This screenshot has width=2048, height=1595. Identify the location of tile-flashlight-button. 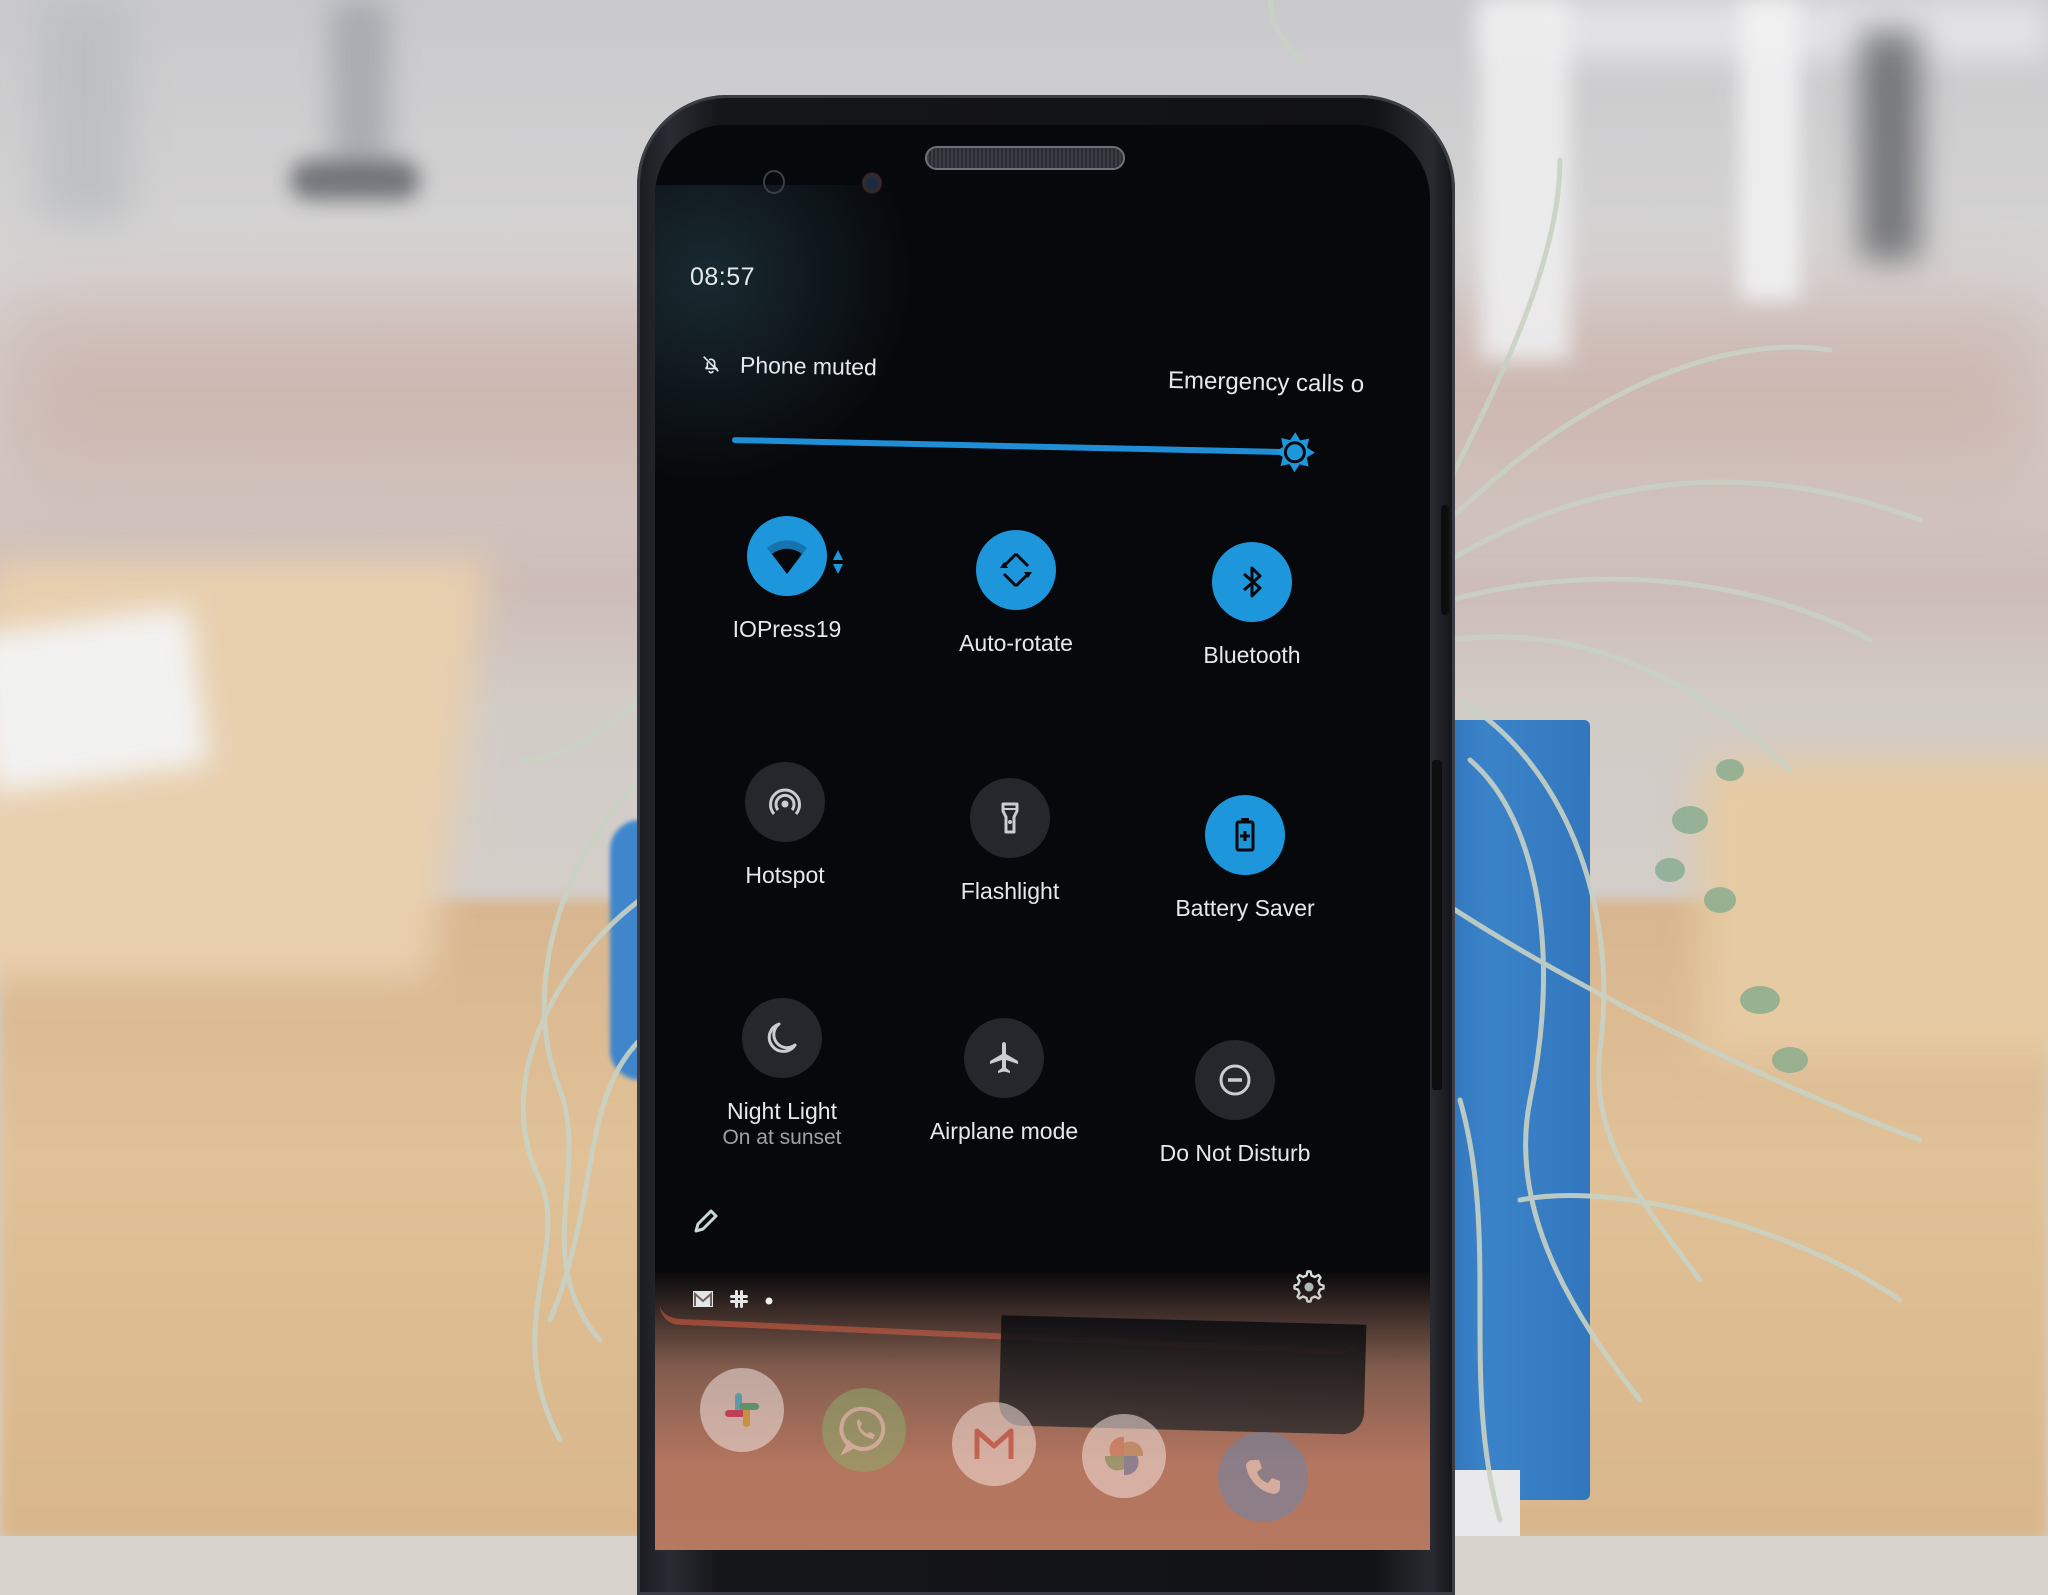
(1010, 818).